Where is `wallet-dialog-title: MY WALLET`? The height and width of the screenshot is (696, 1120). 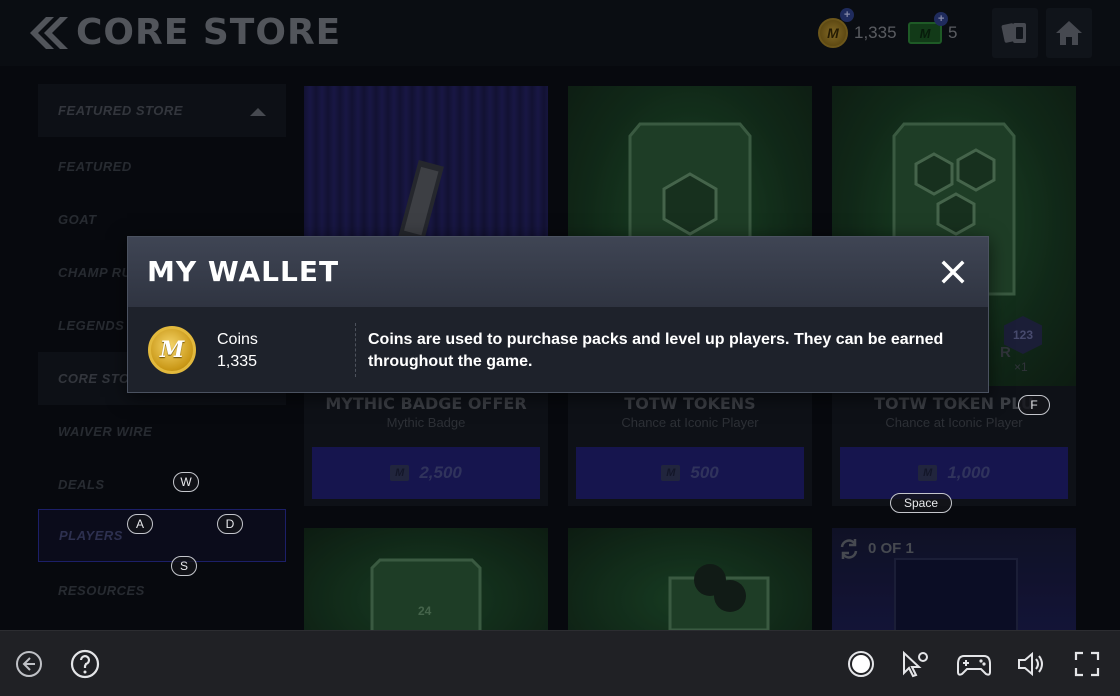 wallet-dialog-title: MY WALLET is located at coordinates (243, 271).